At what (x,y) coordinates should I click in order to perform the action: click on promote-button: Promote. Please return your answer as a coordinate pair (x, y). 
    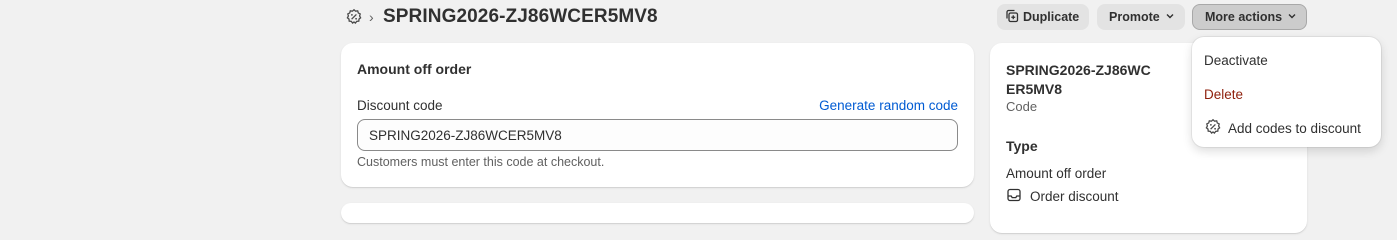
    Looking at the image, I should click on (1141, 17).